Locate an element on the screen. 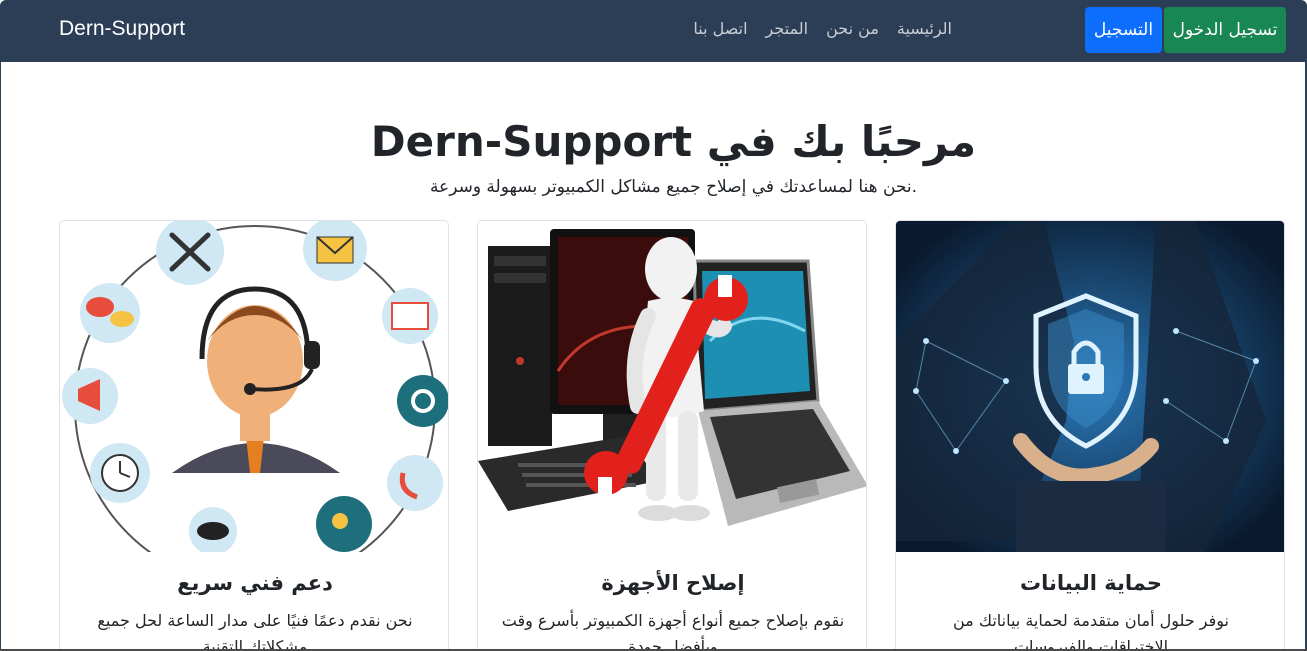  register-button: التسجيل is located at coordinates (1123, 30).